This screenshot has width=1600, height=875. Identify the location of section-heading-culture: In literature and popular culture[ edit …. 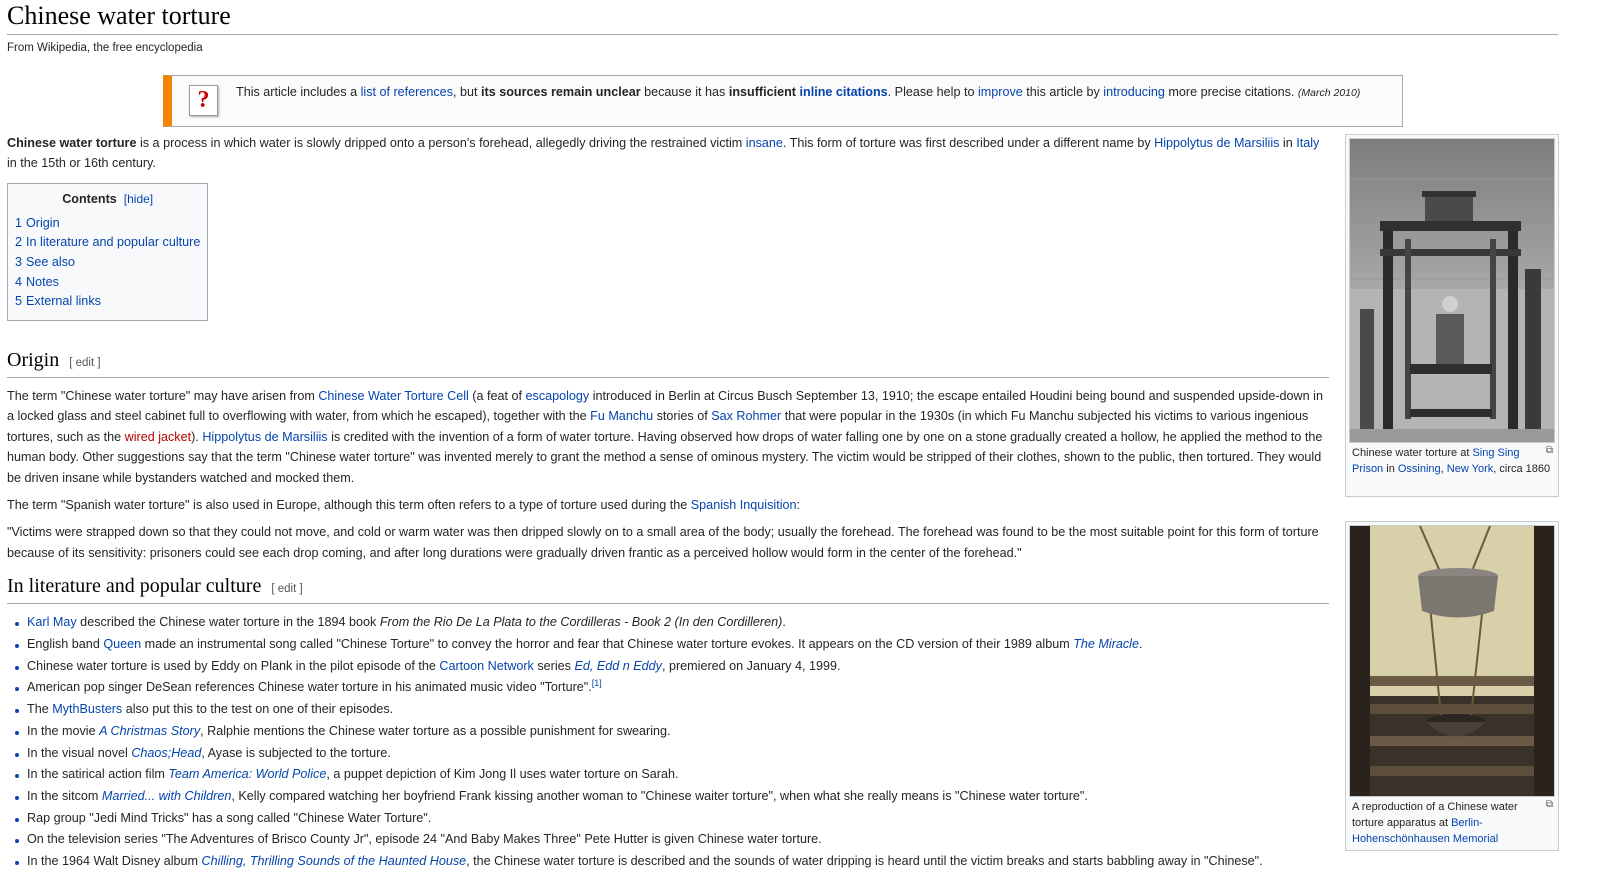
(668, 589).